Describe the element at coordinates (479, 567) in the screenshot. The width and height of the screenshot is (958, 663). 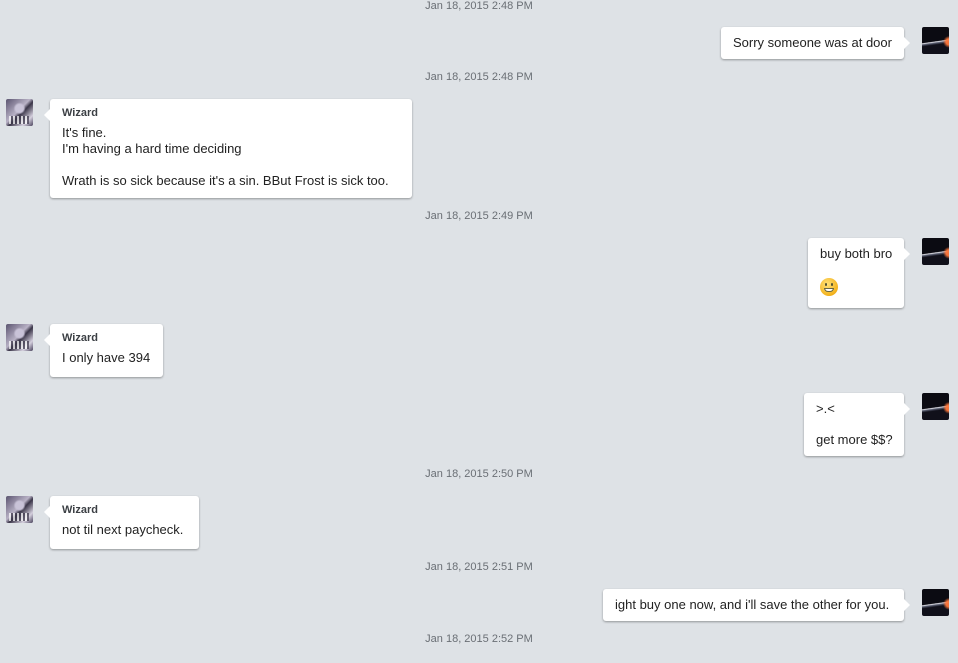
I see `timestamp: Jan 18, 2015 2:51 PM` at that location.